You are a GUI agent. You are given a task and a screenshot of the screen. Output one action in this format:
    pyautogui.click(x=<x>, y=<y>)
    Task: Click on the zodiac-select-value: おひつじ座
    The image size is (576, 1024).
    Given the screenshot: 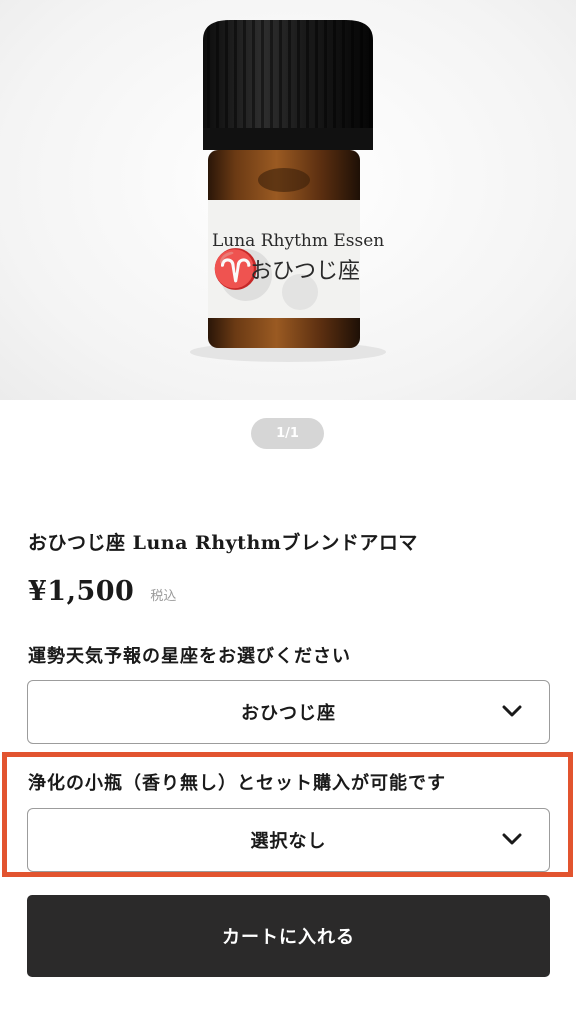 What is the action you would take?
    pyautogui.click(x=288, y=713)
    